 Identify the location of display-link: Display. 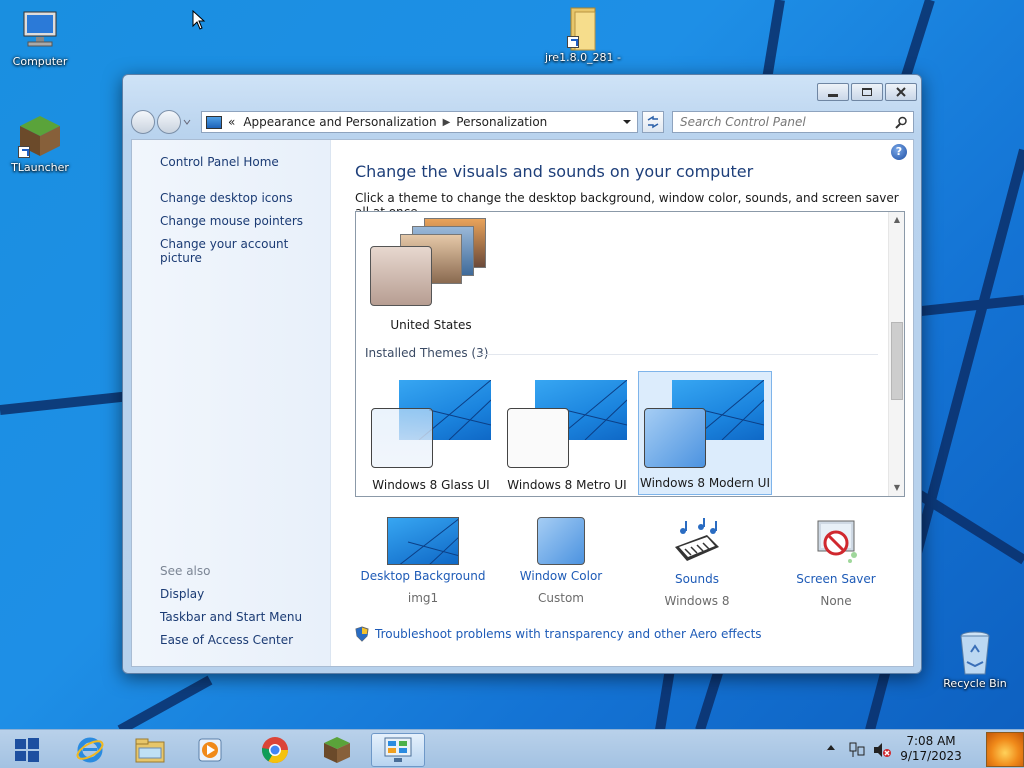
(182, 594).